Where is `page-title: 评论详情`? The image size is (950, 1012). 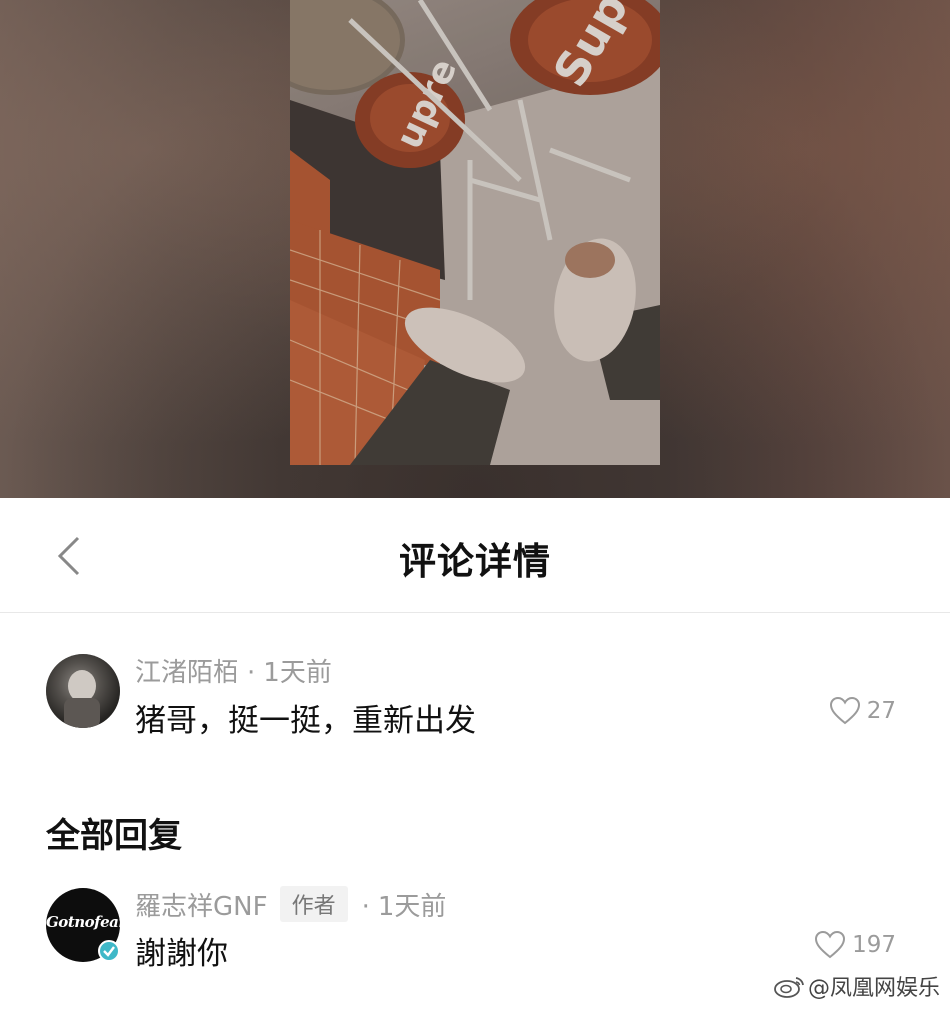 page-title: 评论详情 is located at coordinates (475, 561).